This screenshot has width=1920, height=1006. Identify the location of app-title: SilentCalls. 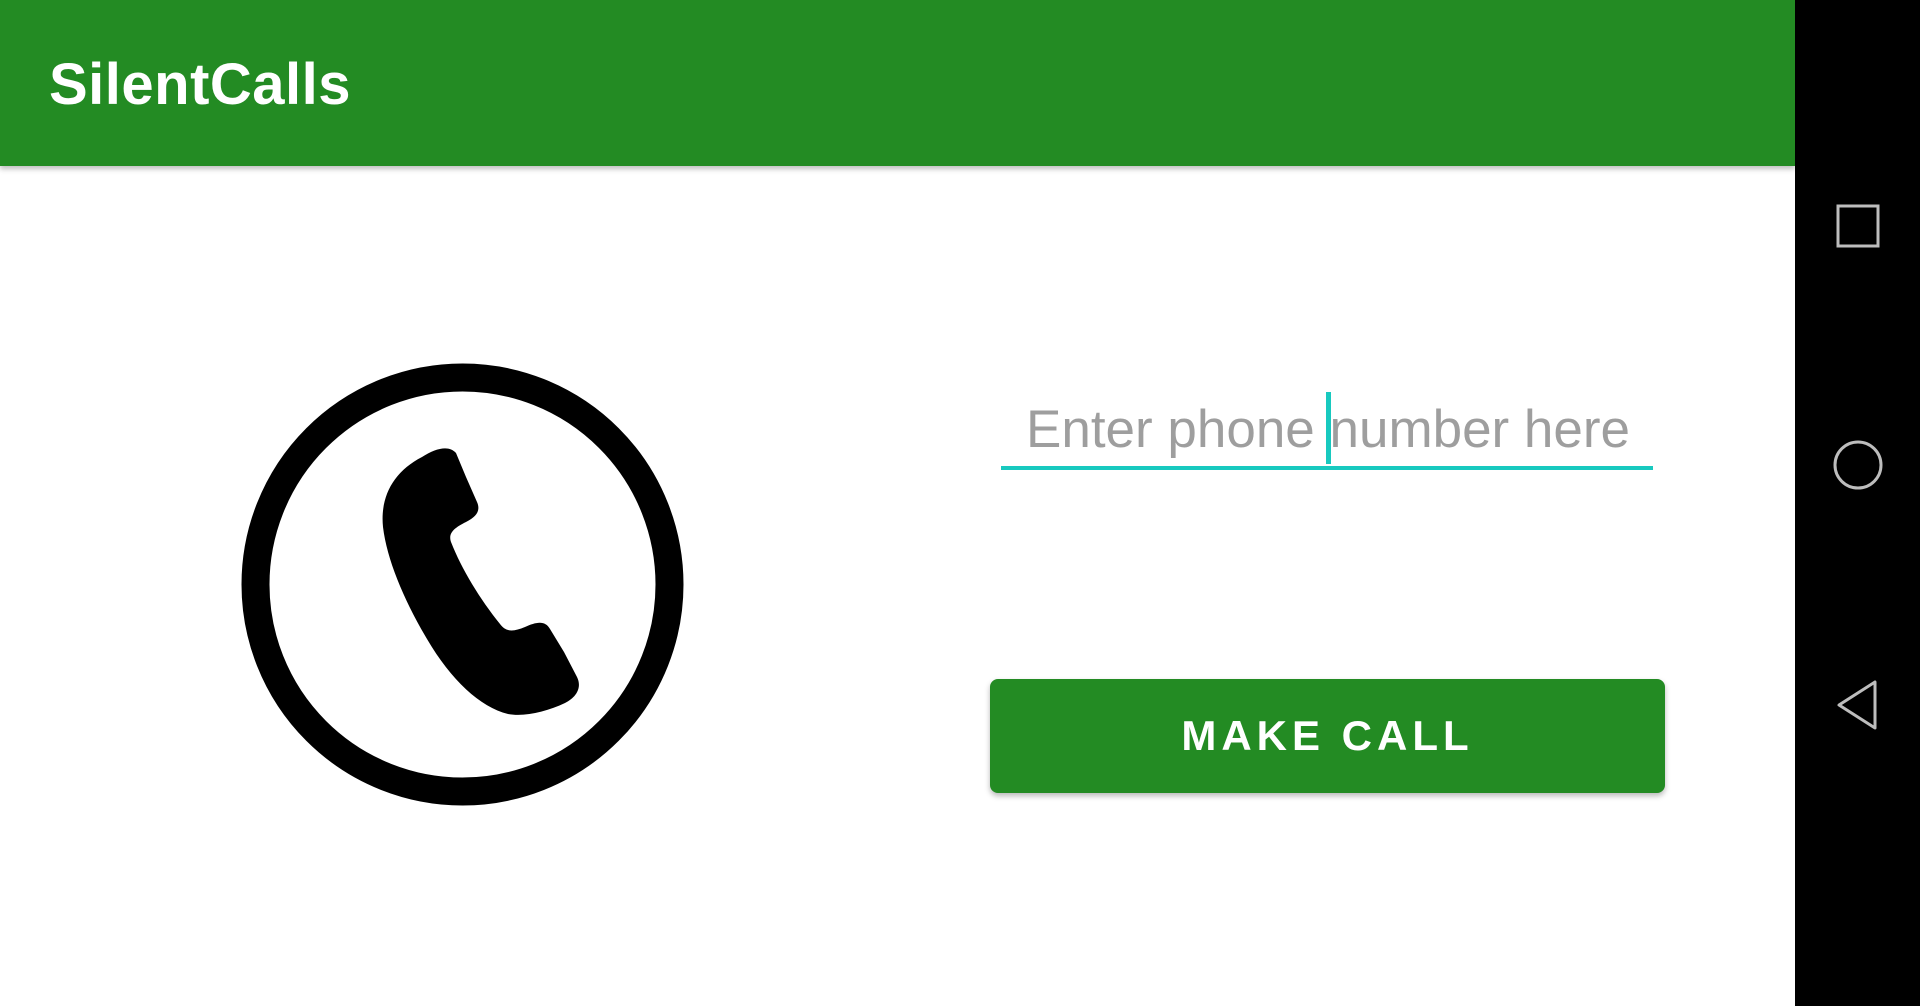
(200, 84).